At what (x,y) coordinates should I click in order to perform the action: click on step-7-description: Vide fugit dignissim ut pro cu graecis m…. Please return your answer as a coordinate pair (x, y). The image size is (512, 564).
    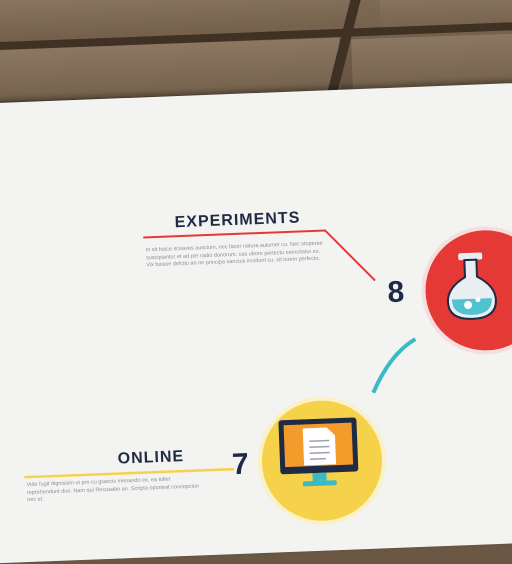
    Looking at the image, I should click on (113, 490).